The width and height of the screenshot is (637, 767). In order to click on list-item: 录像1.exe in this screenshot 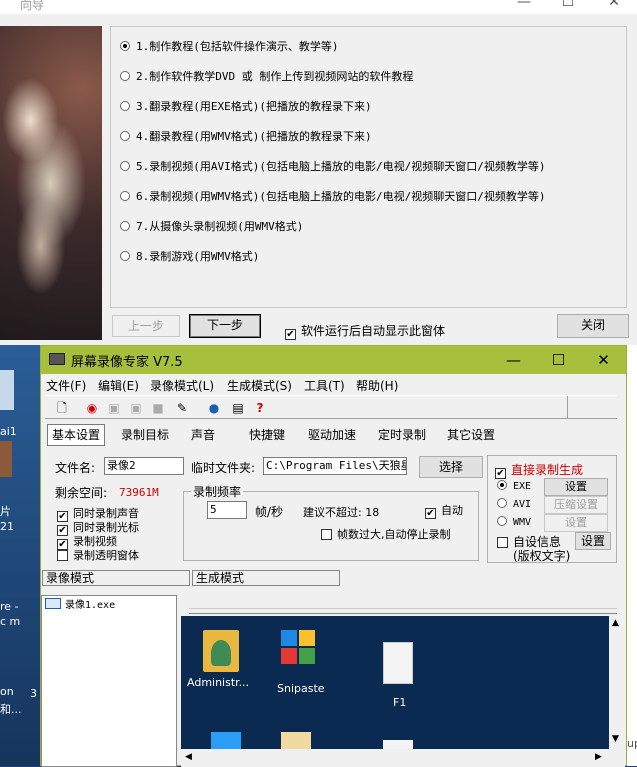, I will do `click(80, 603)`.